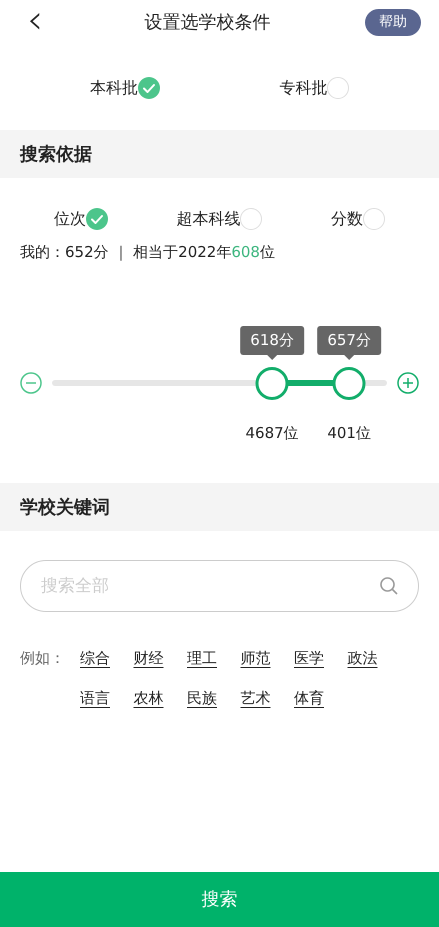 The height and width of the screenshot is (927, 439). What do you see at coordinates (160, 658) in the screenshot?
I see `keyword-link: 财经` at bounding box center [160, 658].